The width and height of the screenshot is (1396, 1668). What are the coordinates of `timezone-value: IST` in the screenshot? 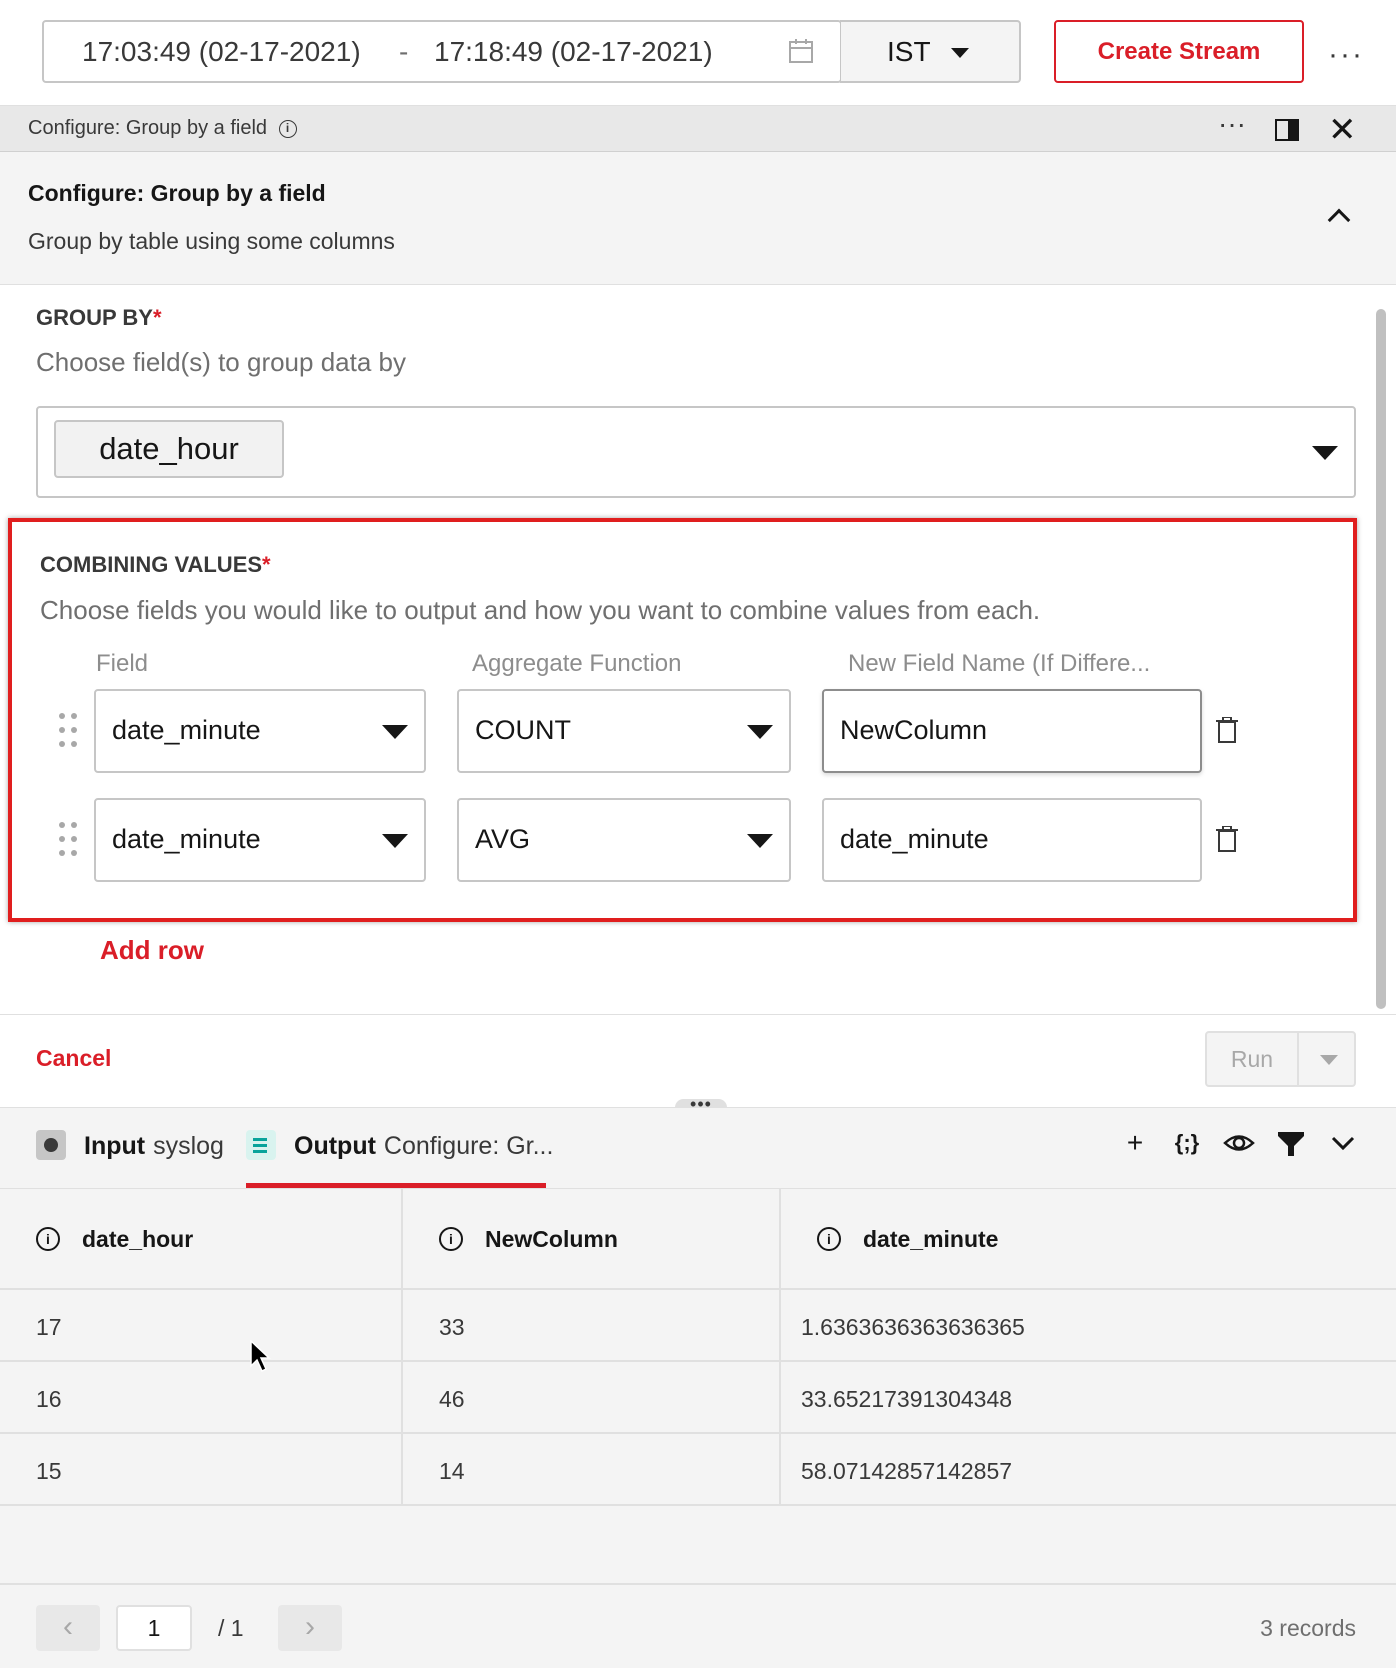 It's located at (909, 51).